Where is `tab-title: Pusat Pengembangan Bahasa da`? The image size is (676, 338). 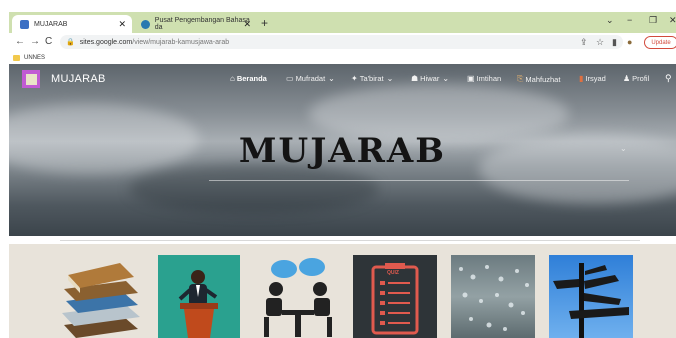 tab-title: Pusat Pengembangan Bahasa da is located at coordinates (202, 24).